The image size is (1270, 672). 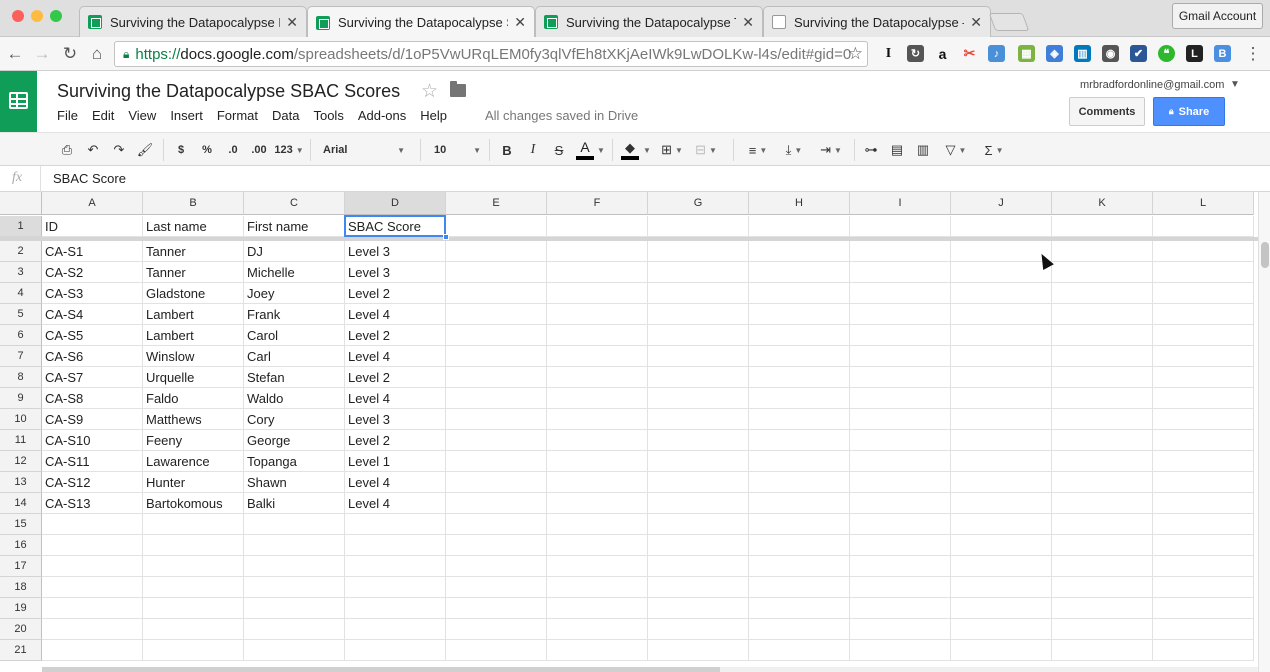 I want to click on instapaper-extension-icon: I, so click(x=888, y=53).